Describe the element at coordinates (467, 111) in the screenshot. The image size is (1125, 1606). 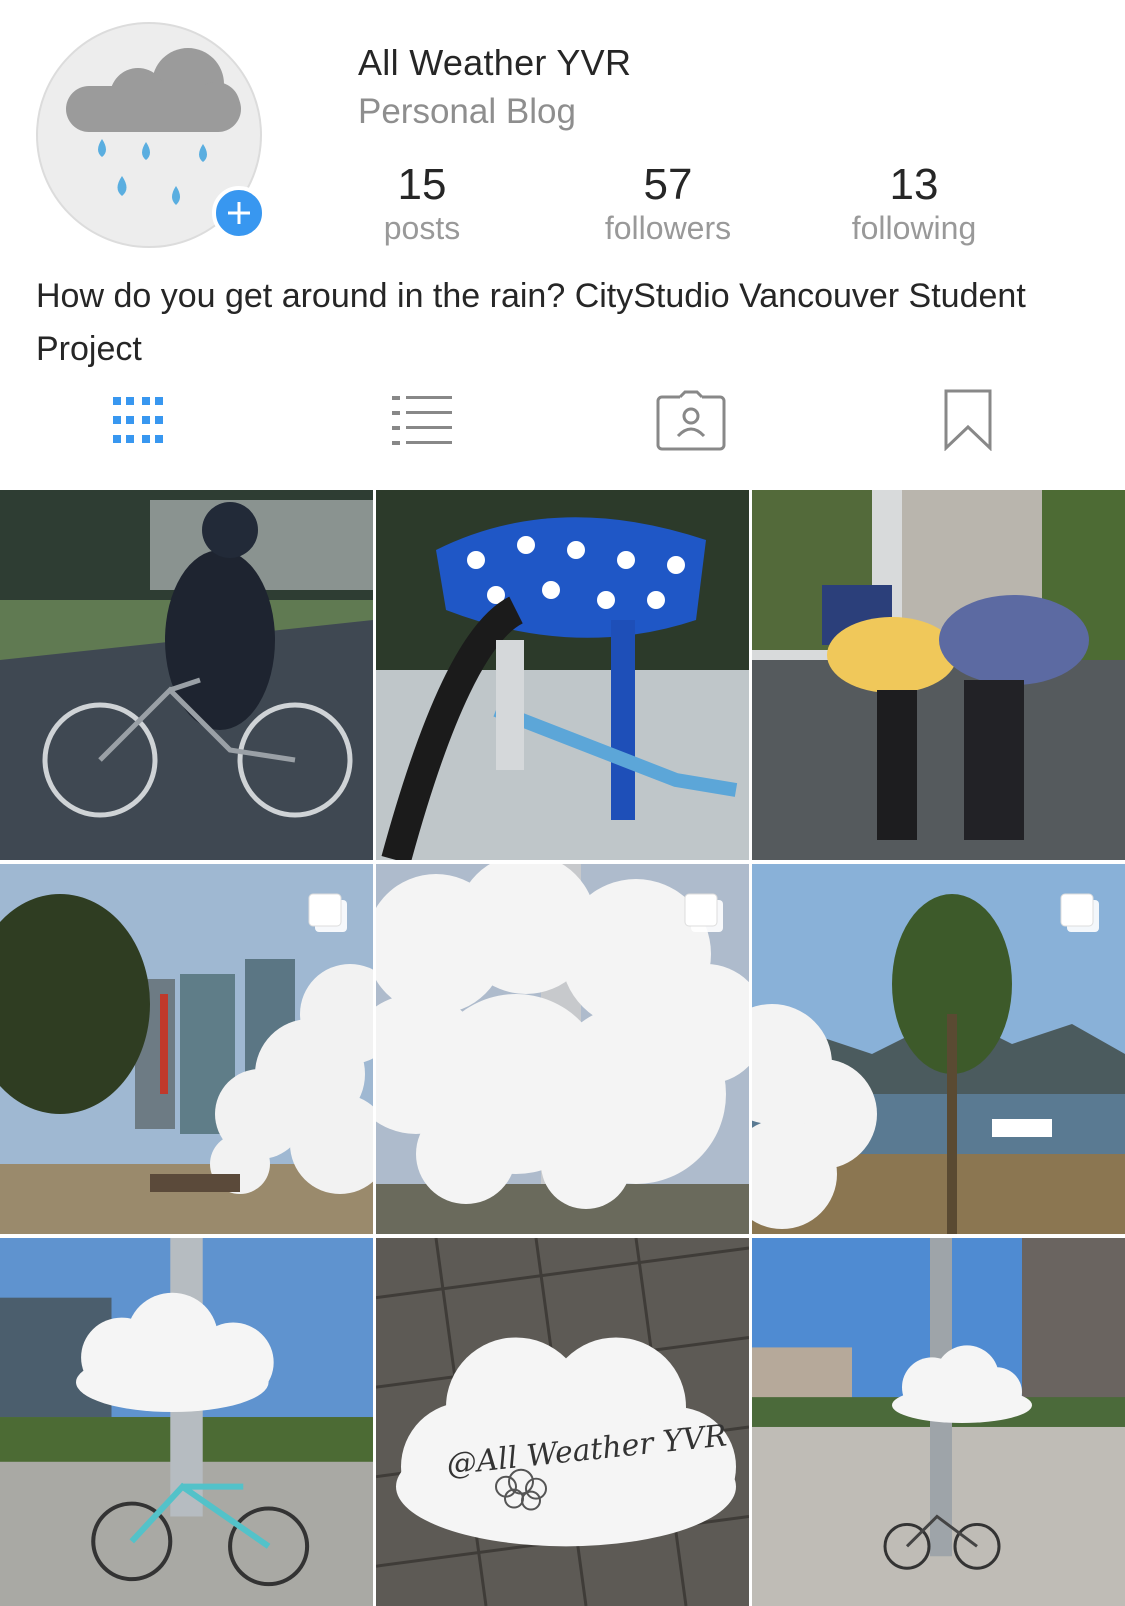
I see `profile-category: Personal Blog` at that location.